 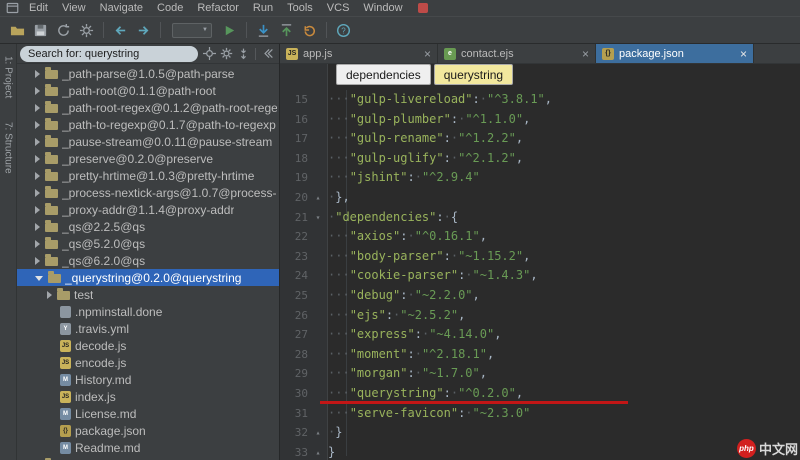 What do you see at coordinates (148, 226) in the screenshot?
I see `tree-row: _qs@2.2.5@qs` at bounding box center [148, 226].